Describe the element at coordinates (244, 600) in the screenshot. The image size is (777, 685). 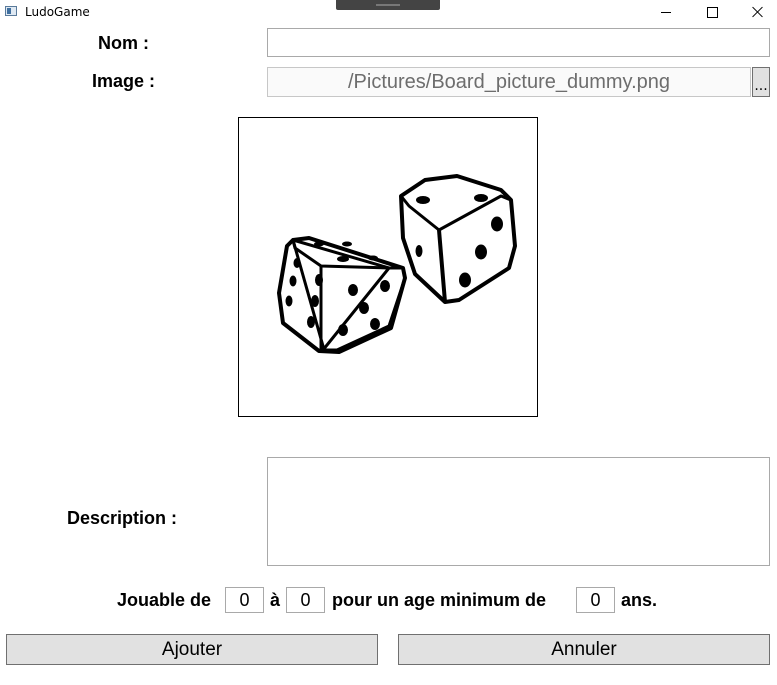
I see `min-players-input: 0` at that location.